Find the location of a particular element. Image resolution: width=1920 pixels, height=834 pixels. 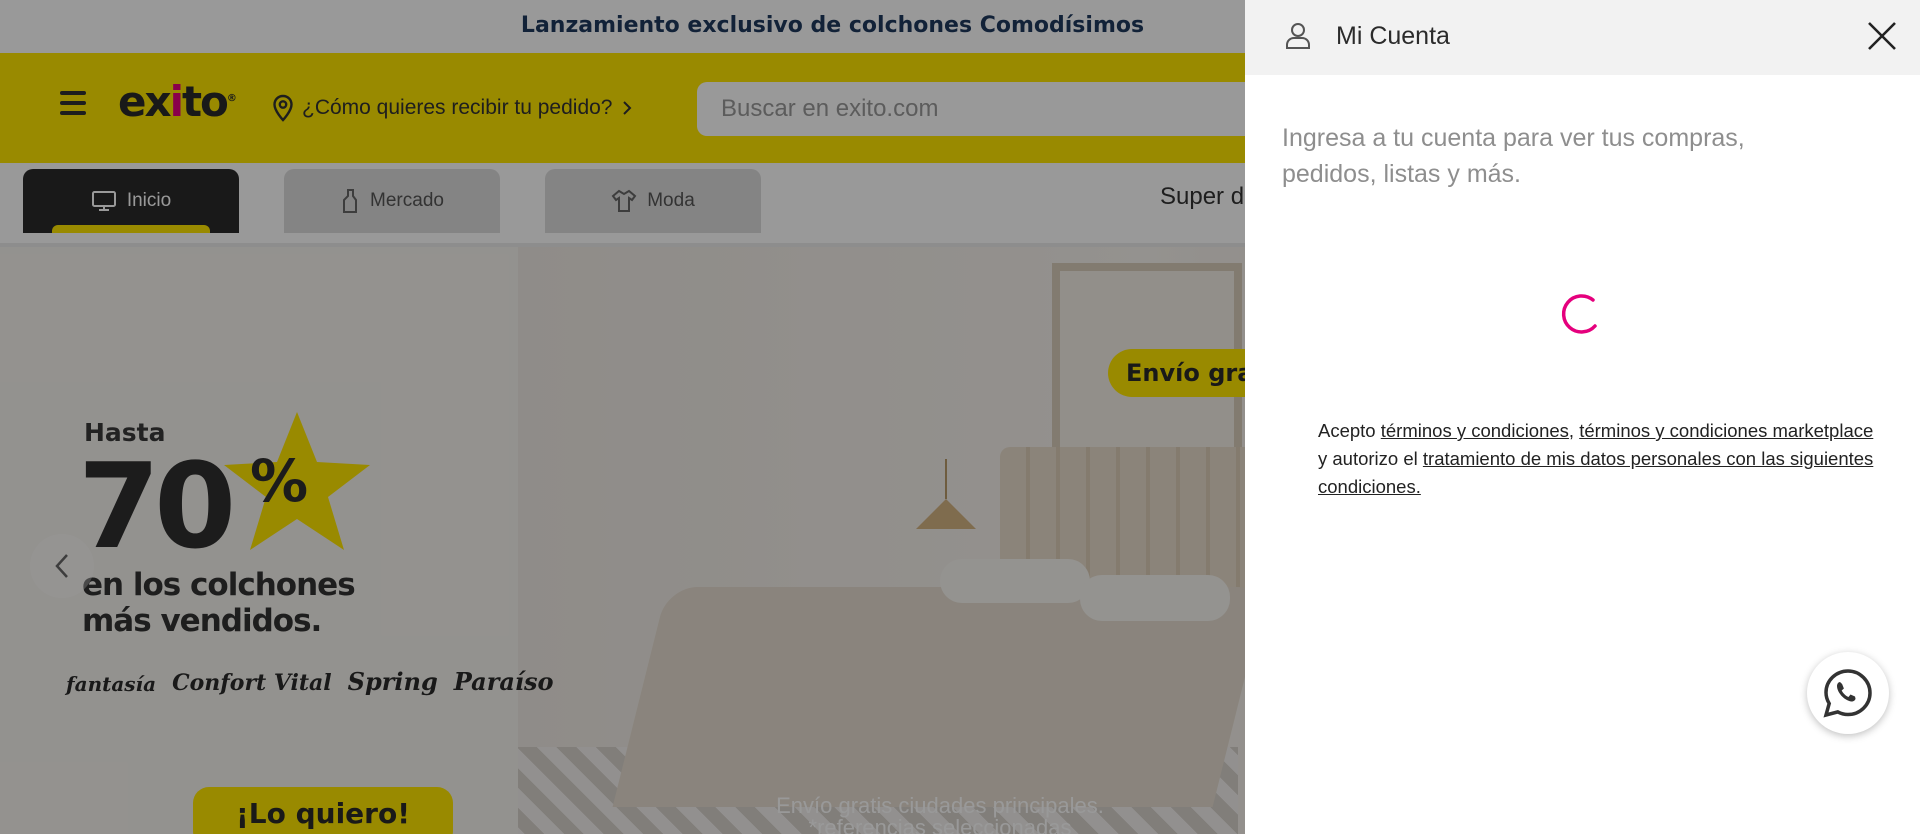

loading-spinner-icon is located at coordinates (1579, 314).